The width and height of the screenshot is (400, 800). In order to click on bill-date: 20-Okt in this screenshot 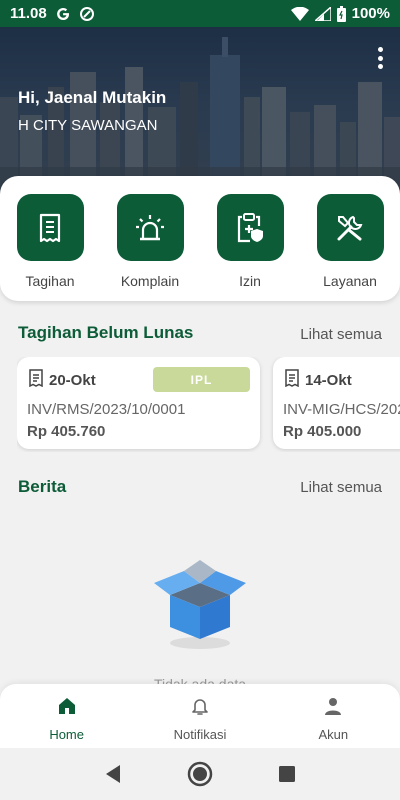, I will do `click(72, 380)`.